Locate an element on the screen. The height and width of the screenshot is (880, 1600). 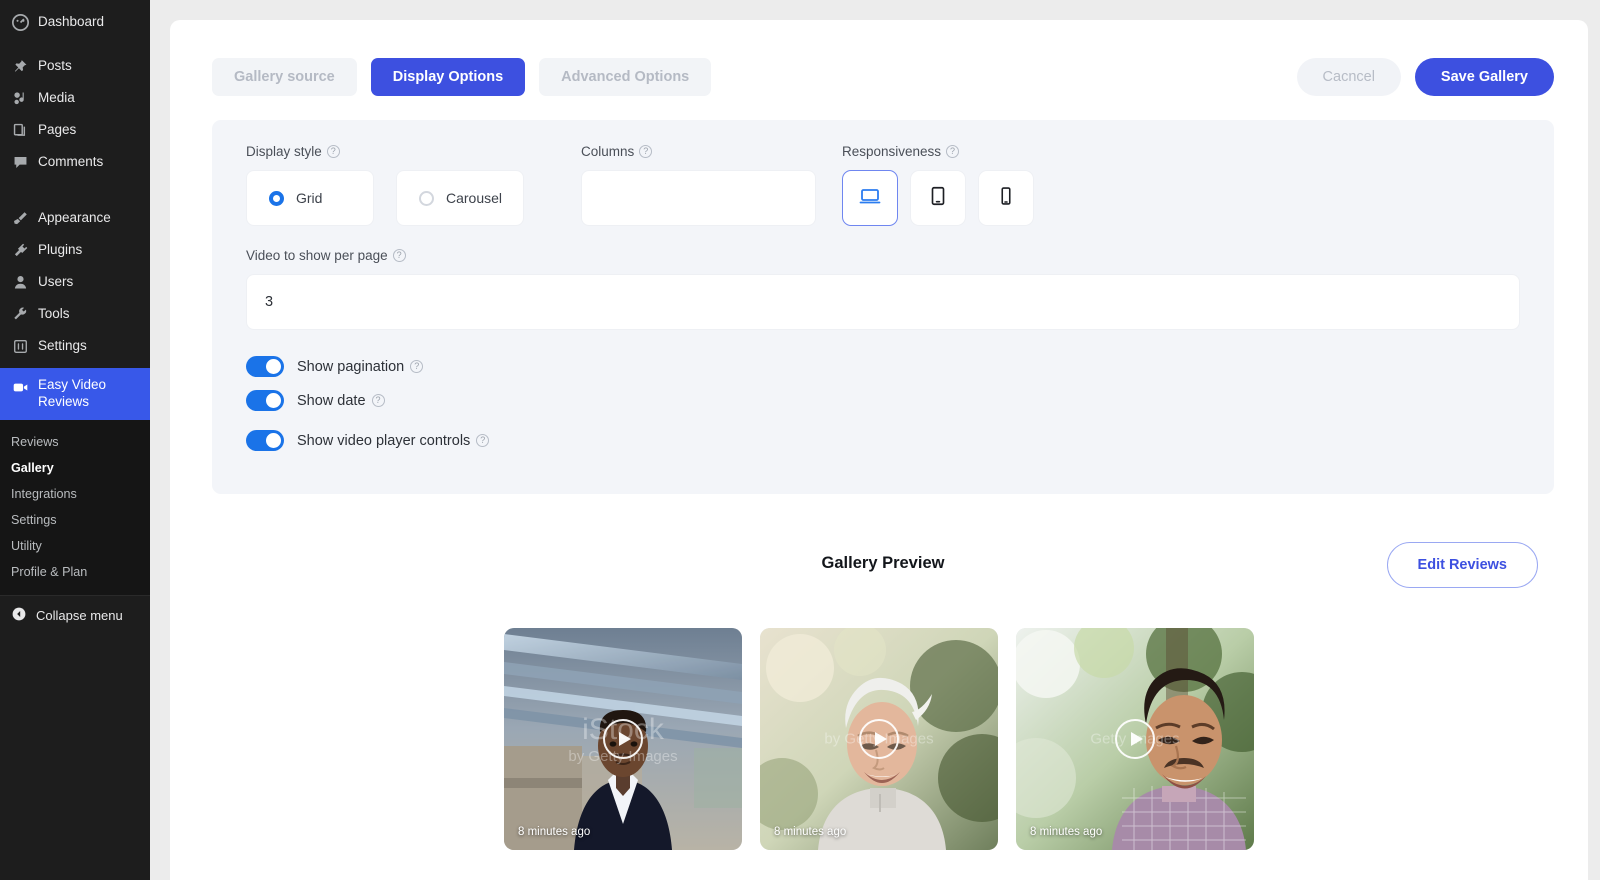
plug-icon is located at coordinates (20, 250).